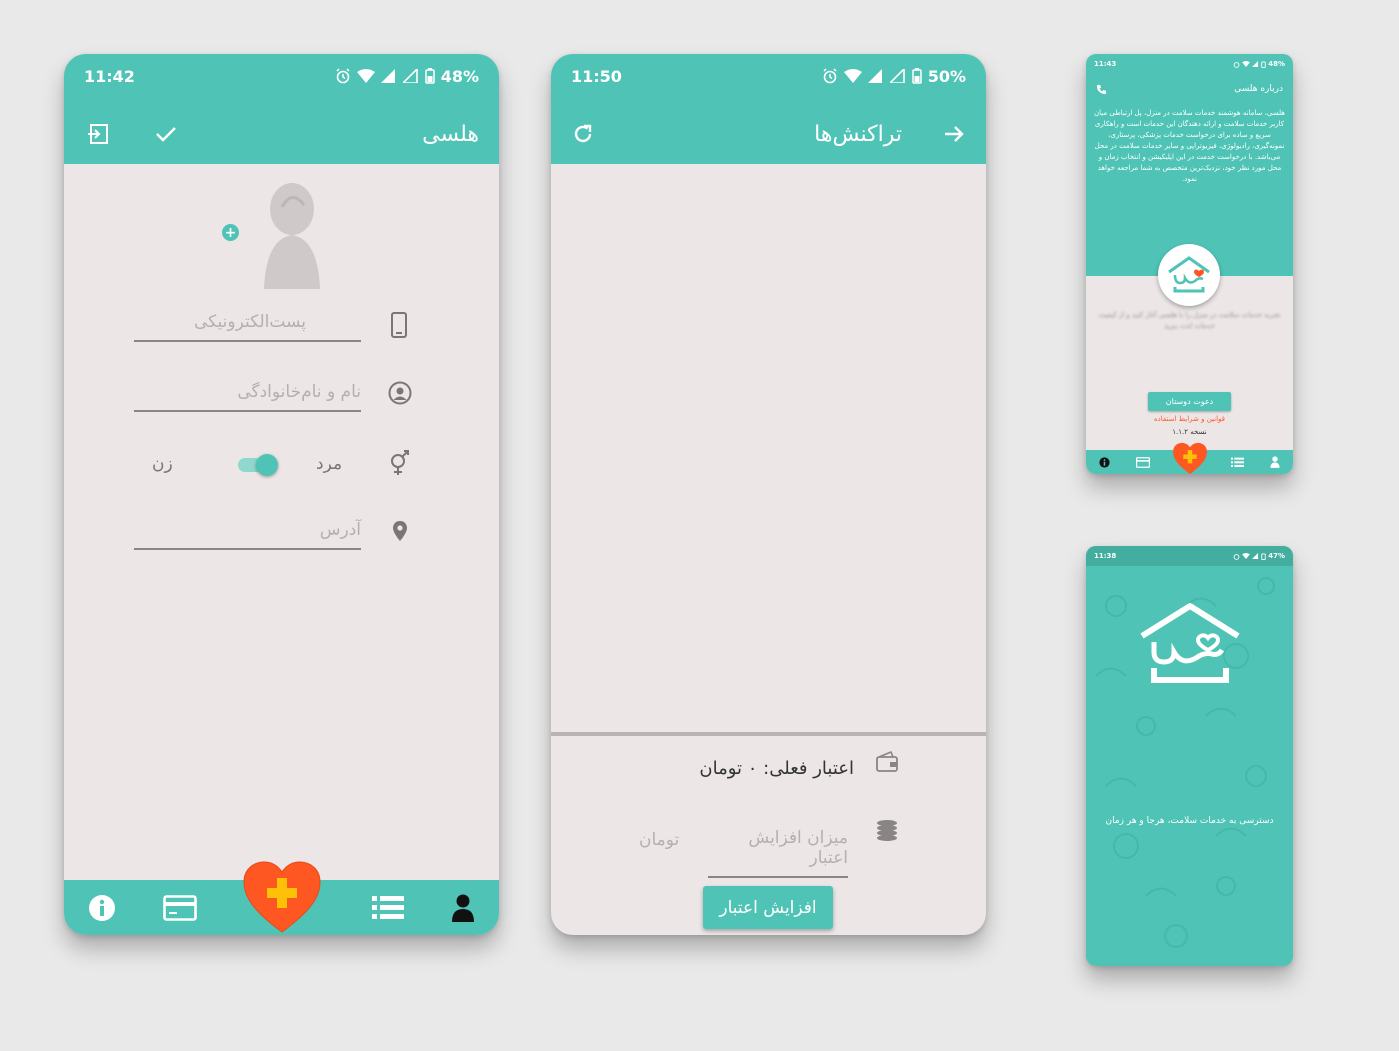  Describe the element at coordinates (400, 393) in the screenshot. I see `account-circle-icon` at that location.